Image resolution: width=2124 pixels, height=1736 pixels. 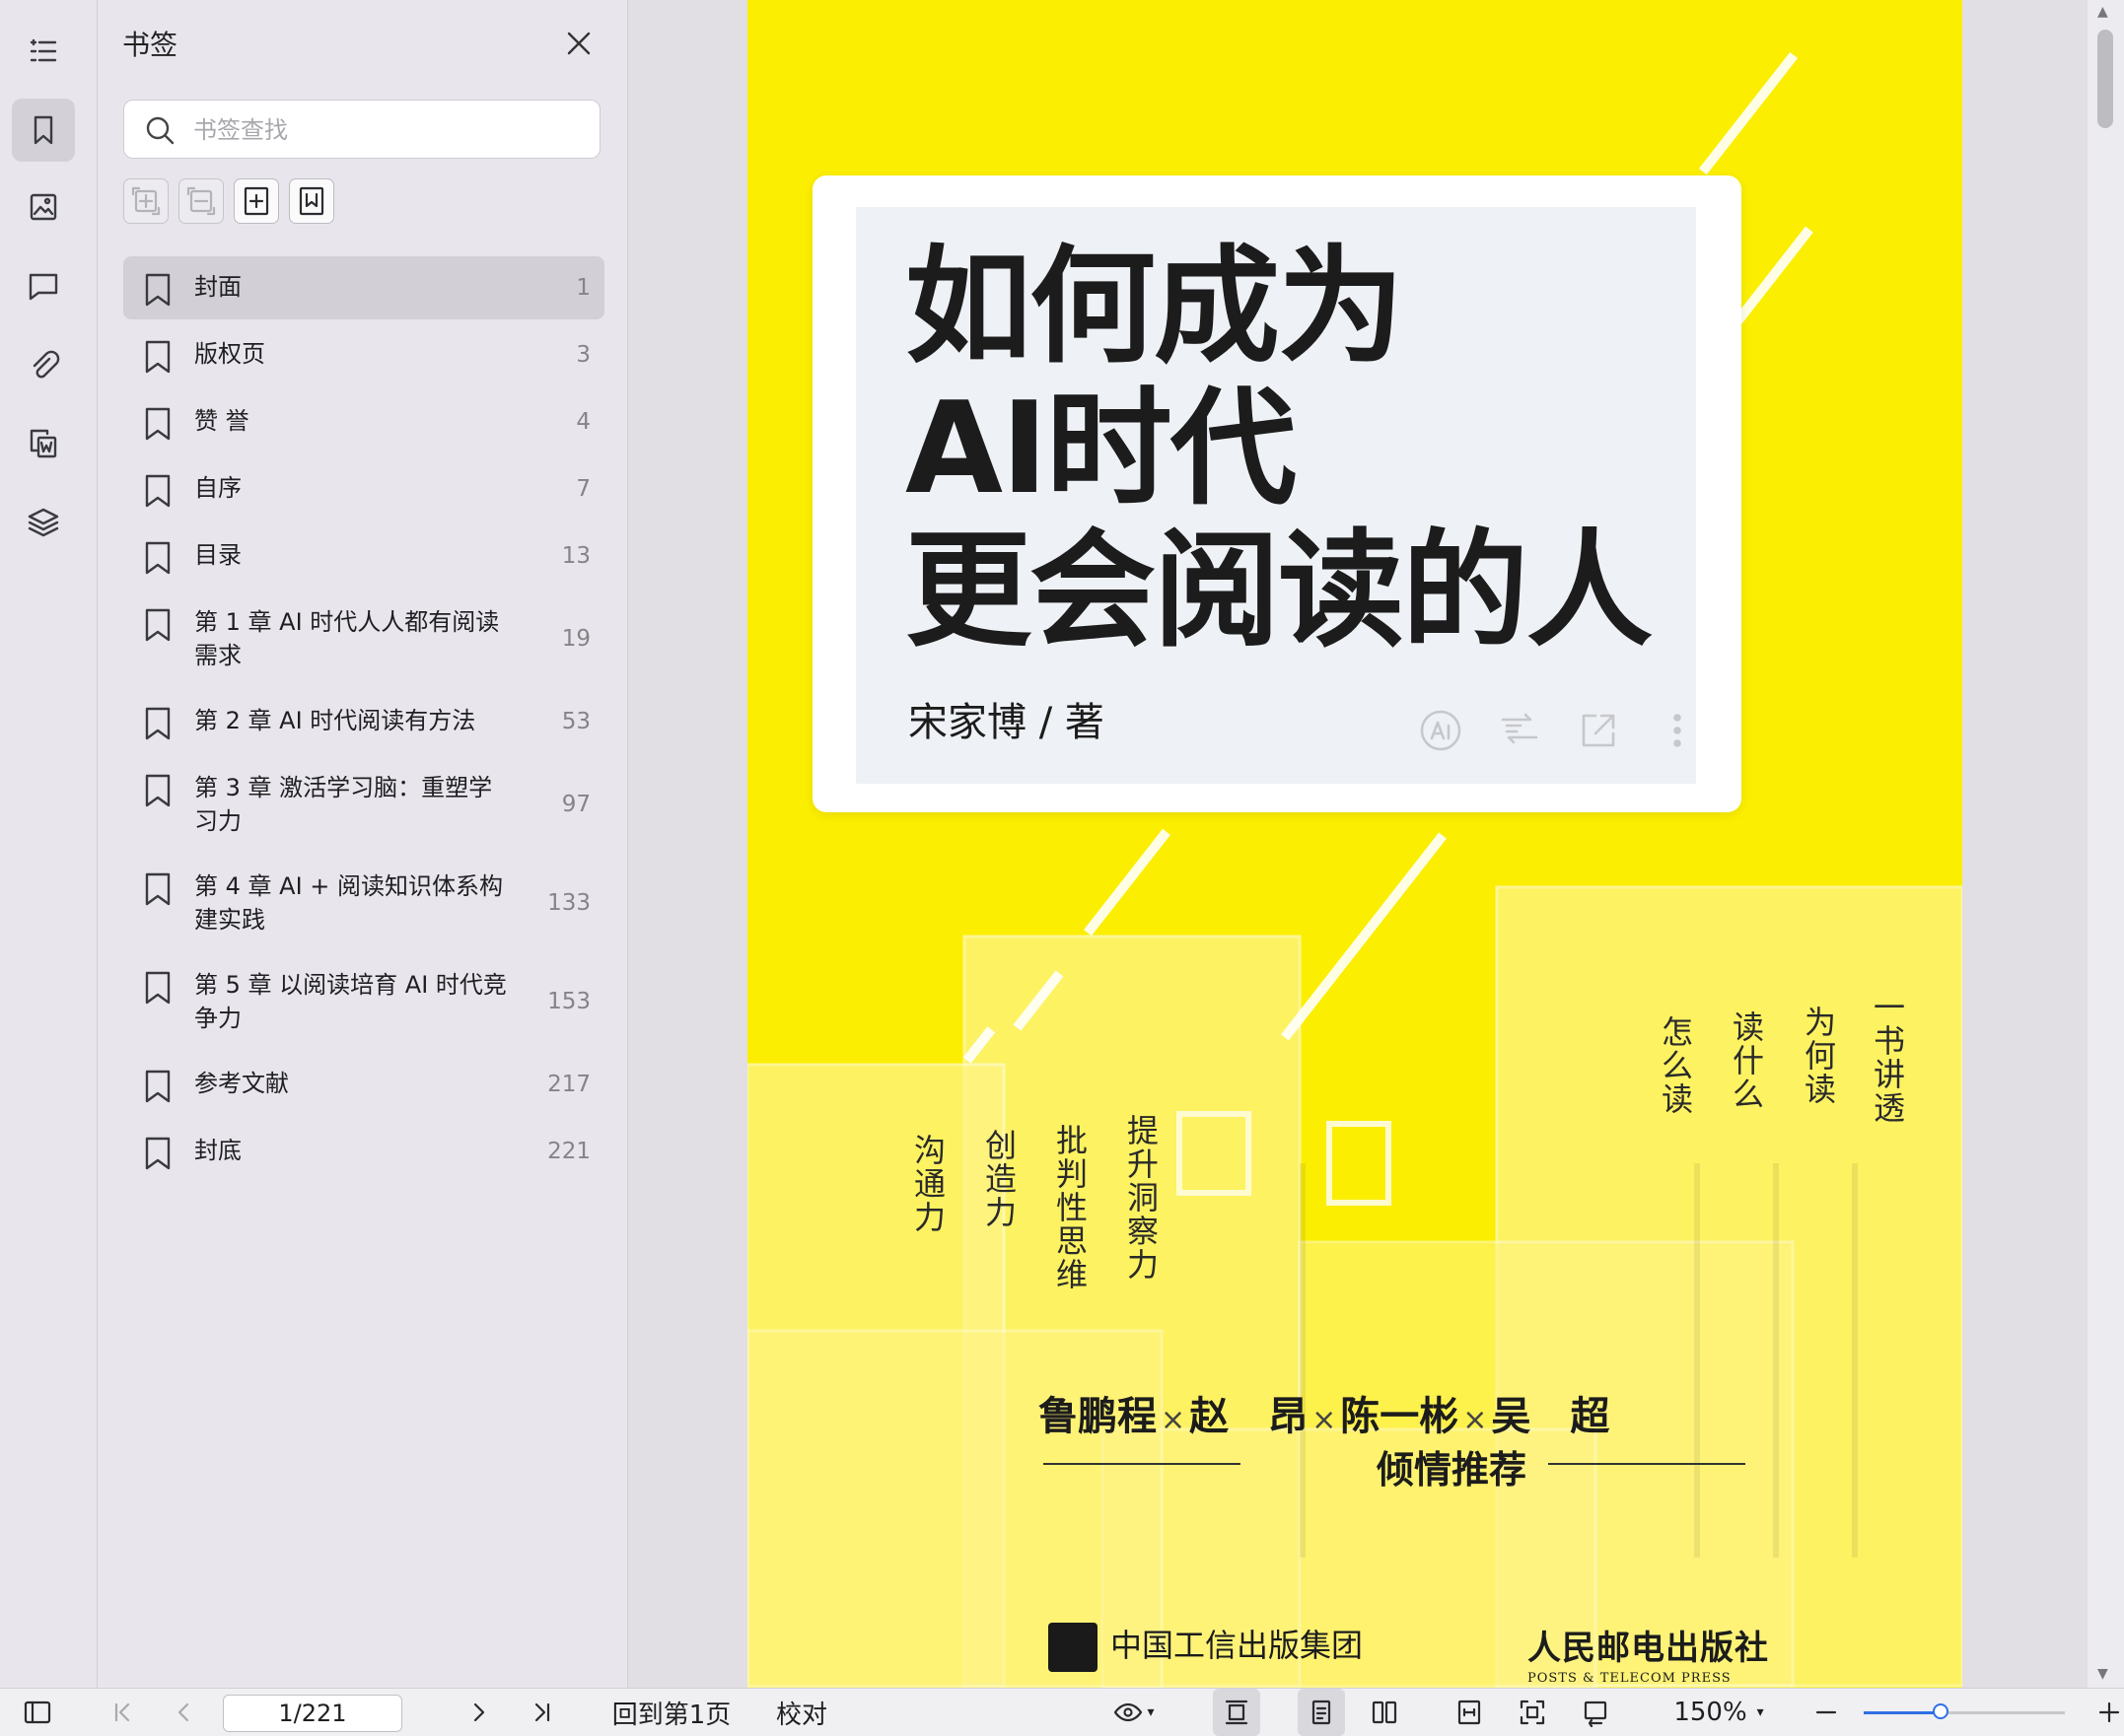 I want to click on publisher-name-cn: 人民邮电出版社, so click(x=1648, y=1648).